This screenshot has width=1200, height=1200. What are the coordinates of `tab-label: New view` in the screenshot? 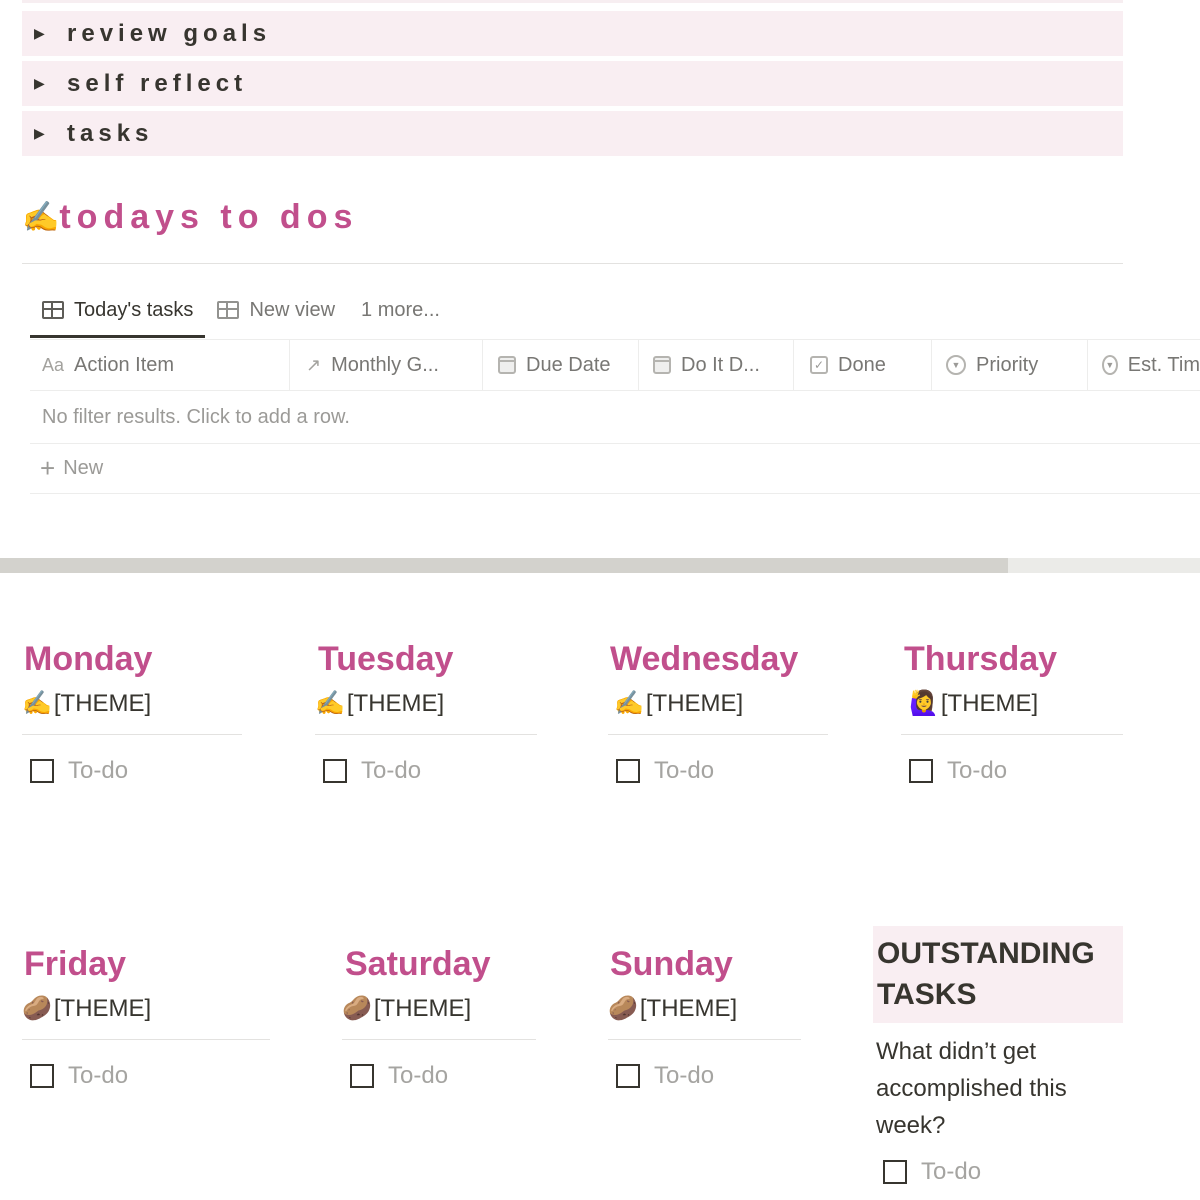 It's located at (292, 309).